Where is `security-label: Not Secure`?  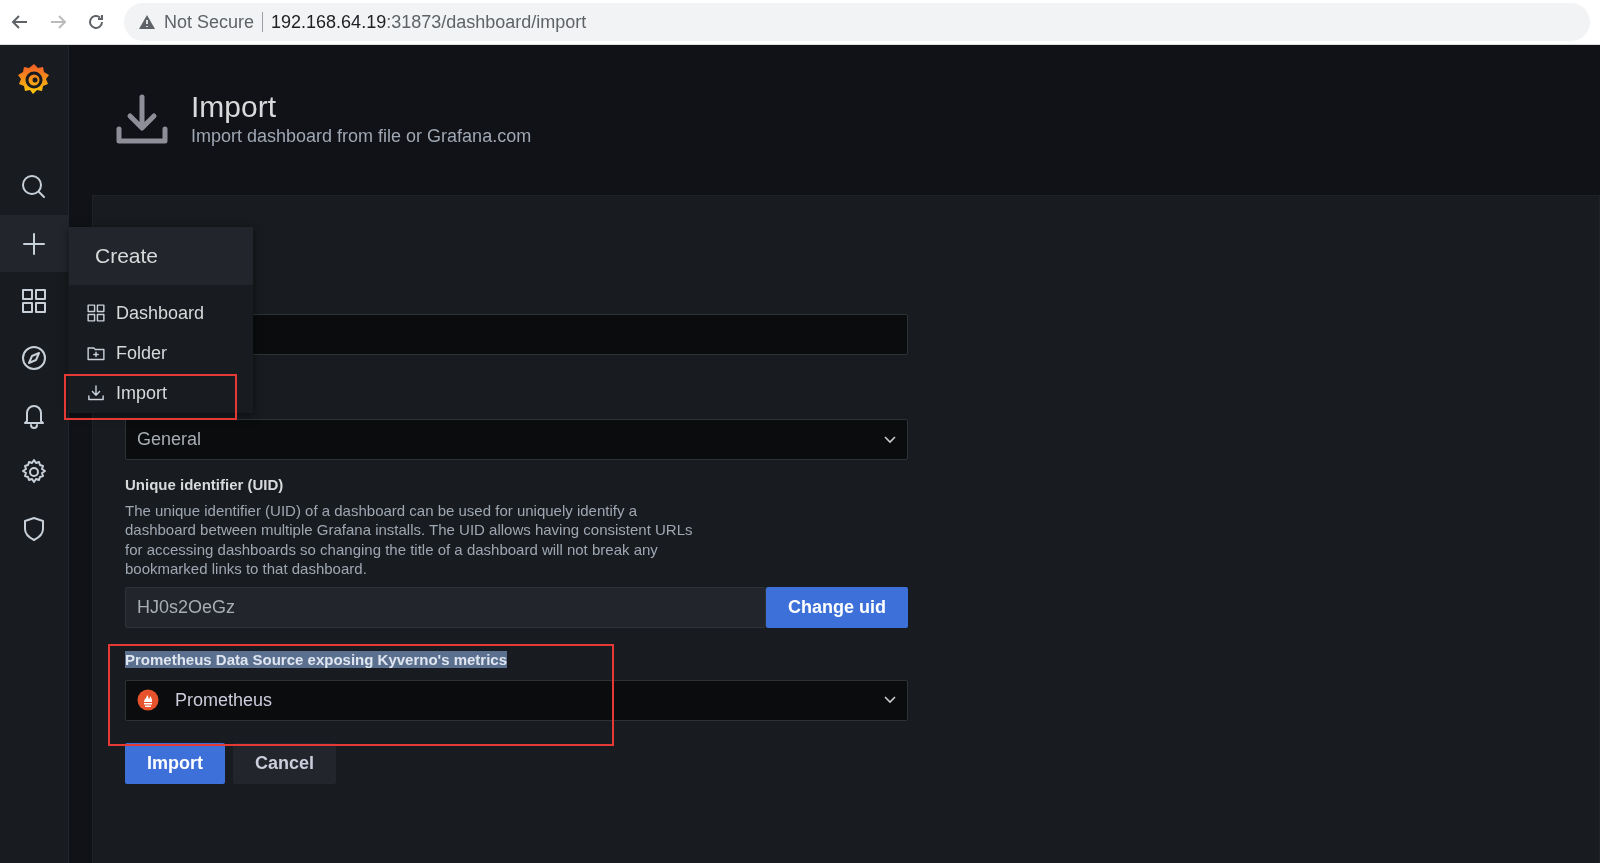 security-label: Not Secure is located at coordinates (209, 22).